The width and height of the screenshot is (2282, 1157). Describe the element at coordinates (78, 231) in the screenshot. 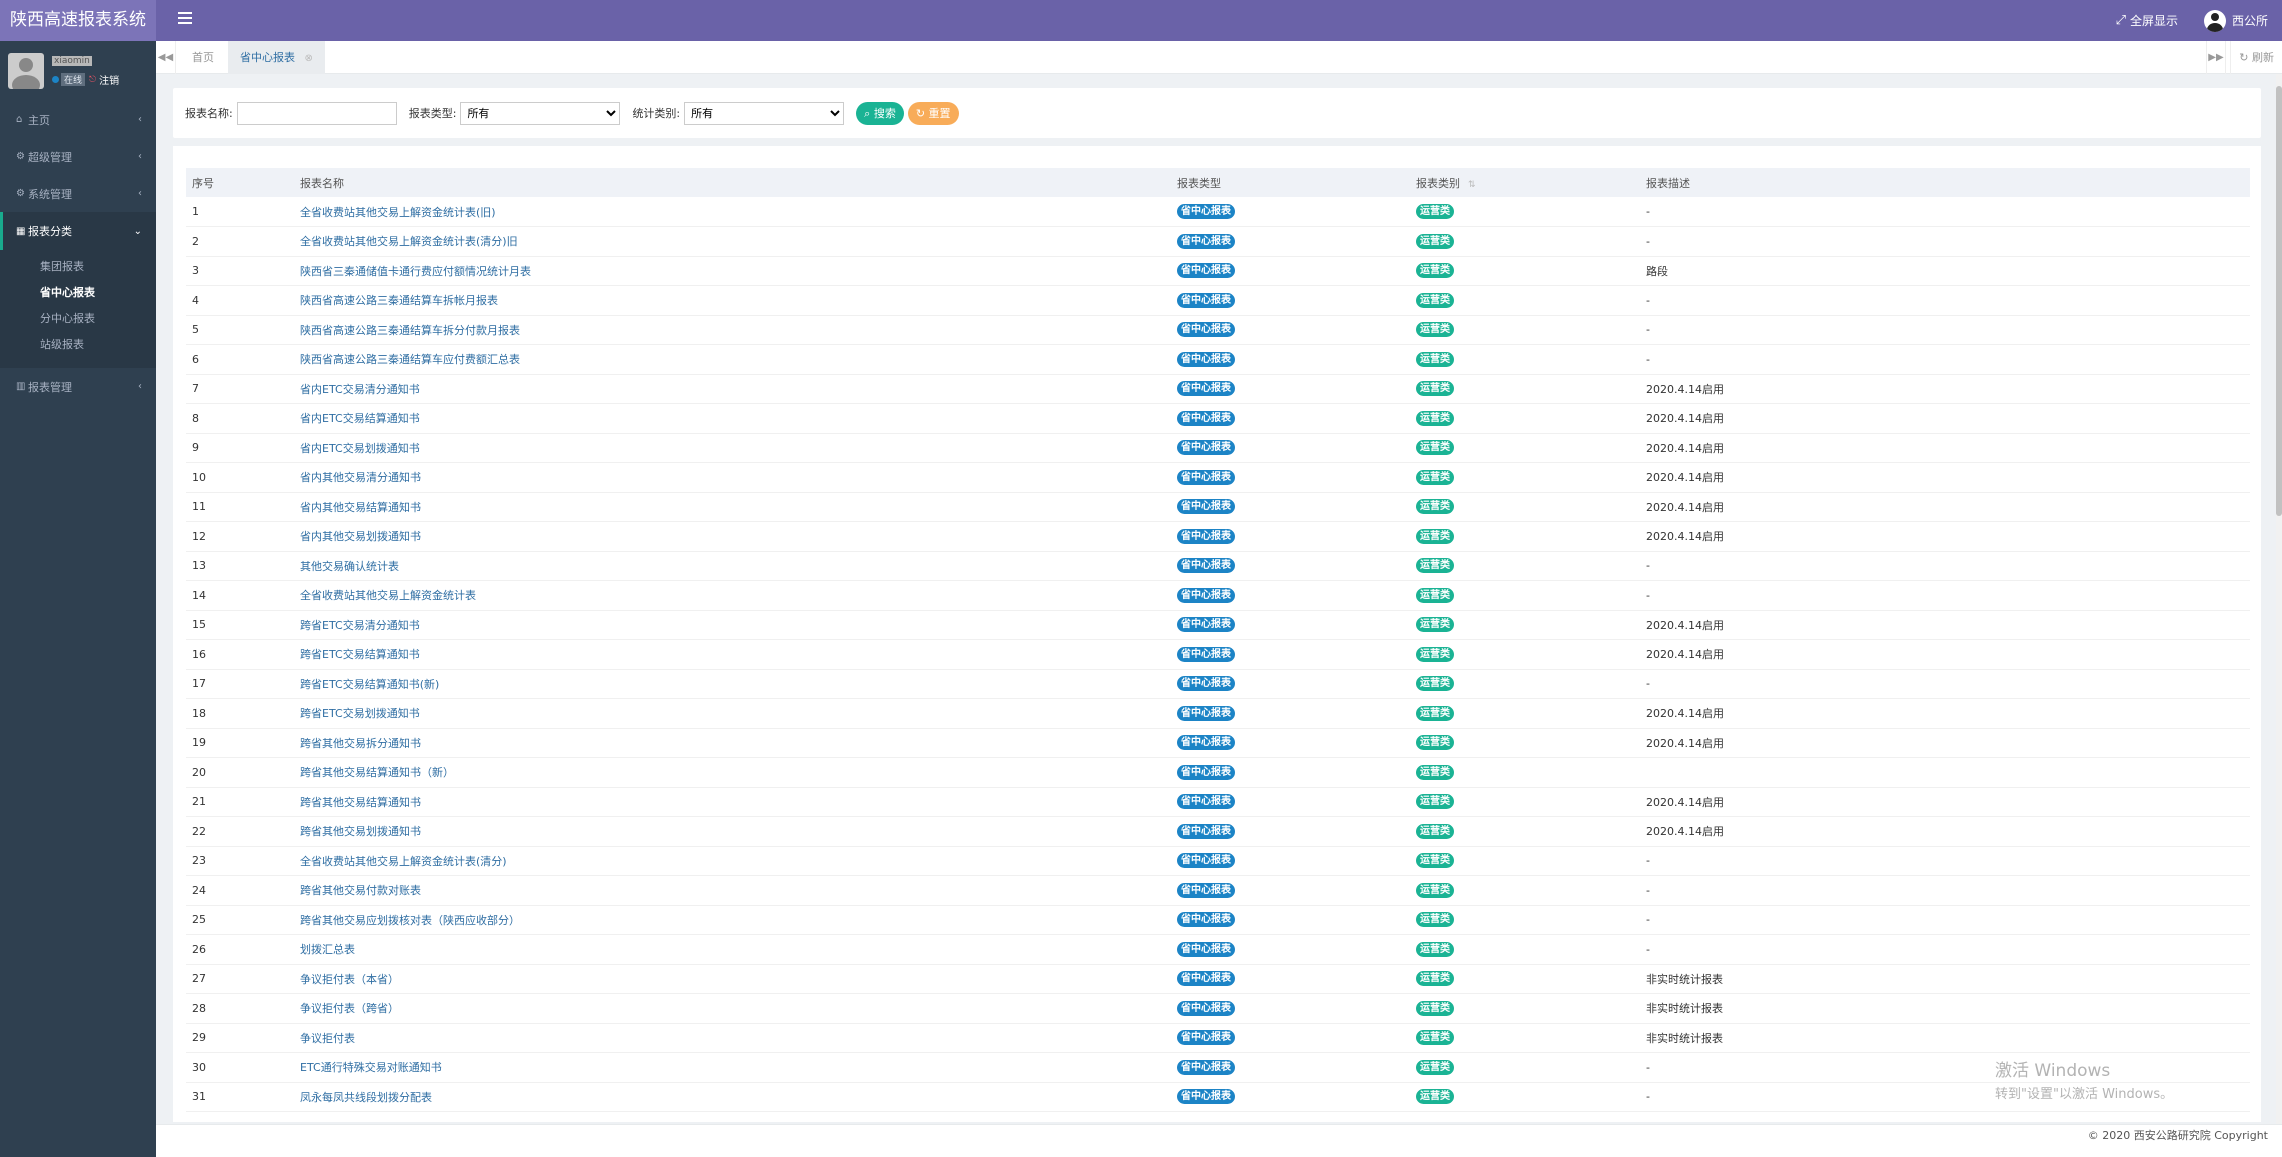

I see `sidebar-item-report-category: ▦ 报表分类 ⌄` at that location.